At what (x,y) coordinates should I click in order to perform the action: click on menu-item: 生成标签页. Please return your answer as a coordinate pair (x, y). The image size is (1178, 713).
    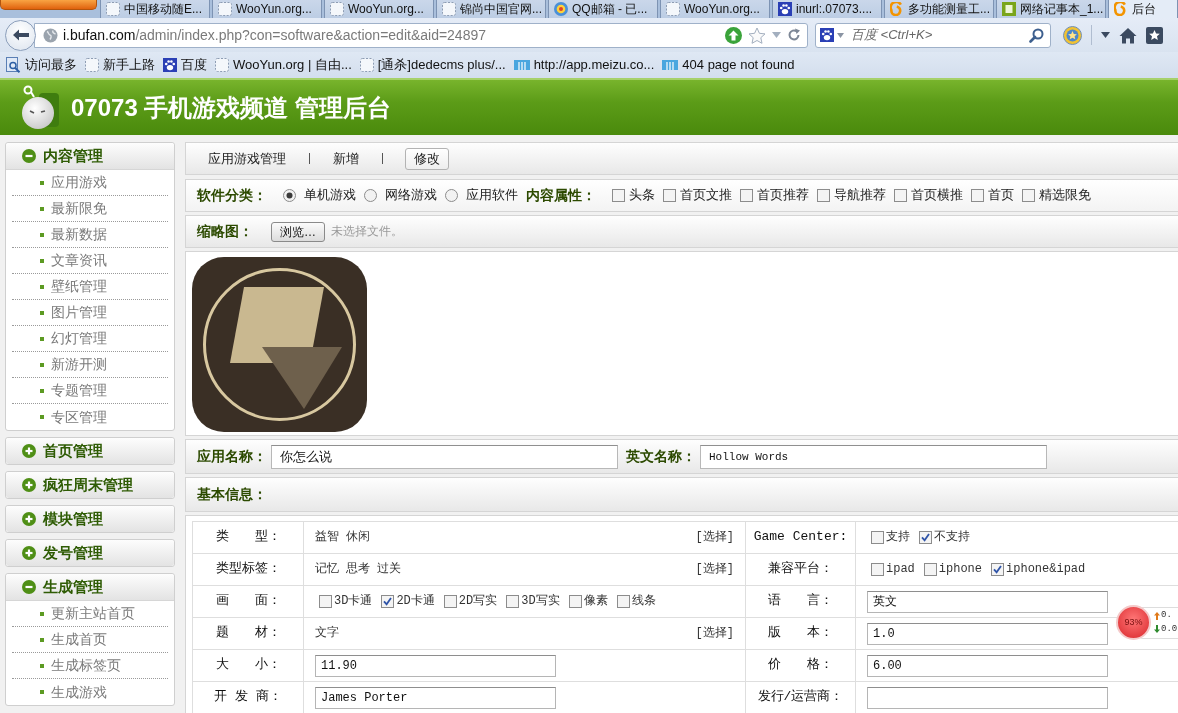
    Looking at the image, I should click on (90, 666).